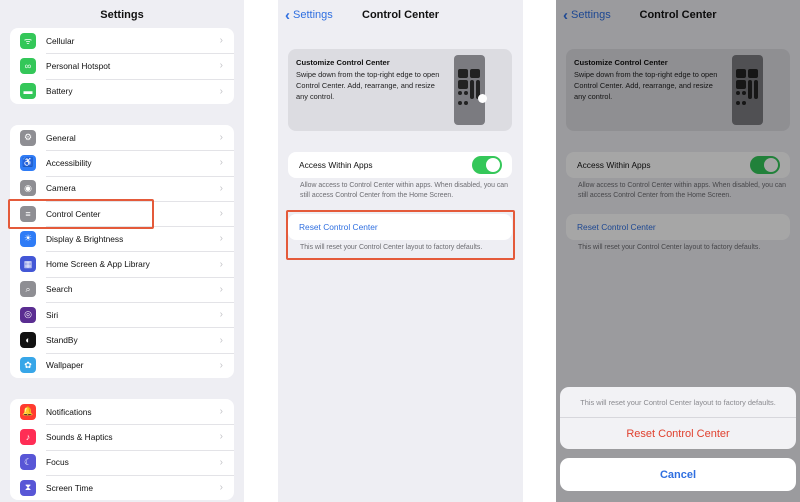 Image resolution: width=800 pixels, height=502 pixels. I want to click on settings-title: Settings, so click(122, 15).